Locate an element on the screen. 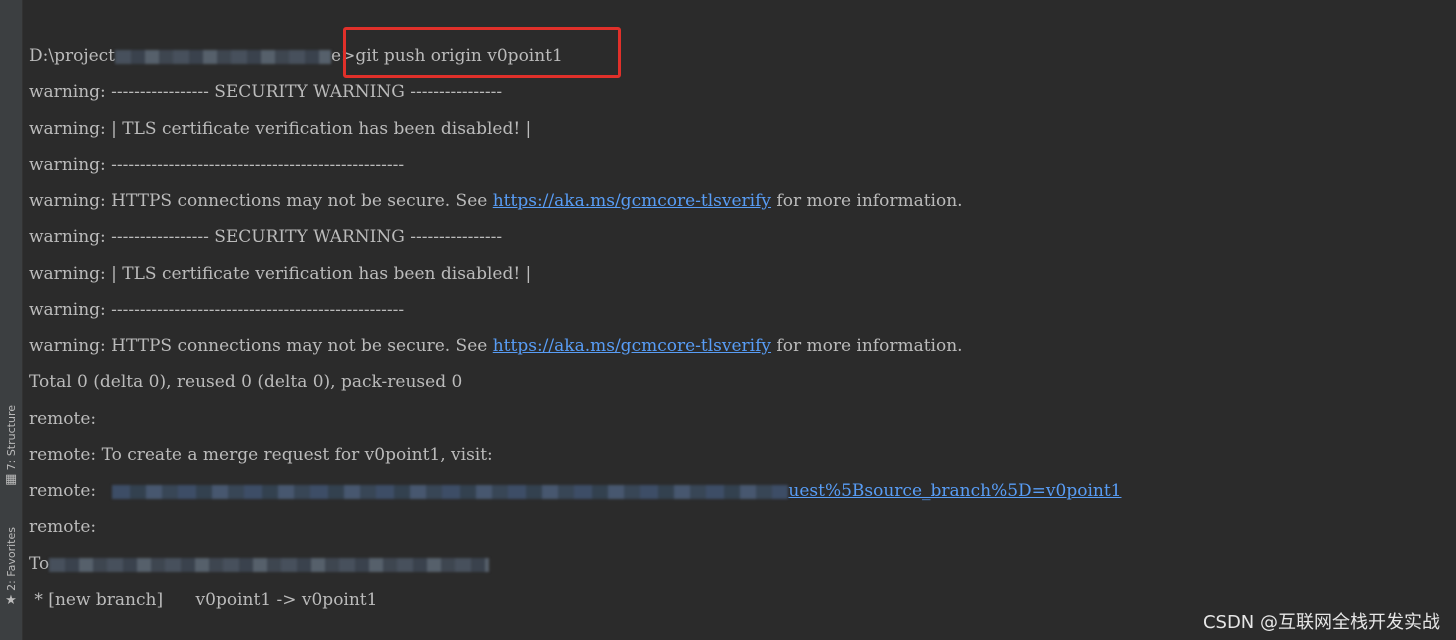 This screenshot has height=640, width=1456. tool-window-strip: 7: Structure ▦ 2: Favorites ★ is located at coordinates (11, 320).